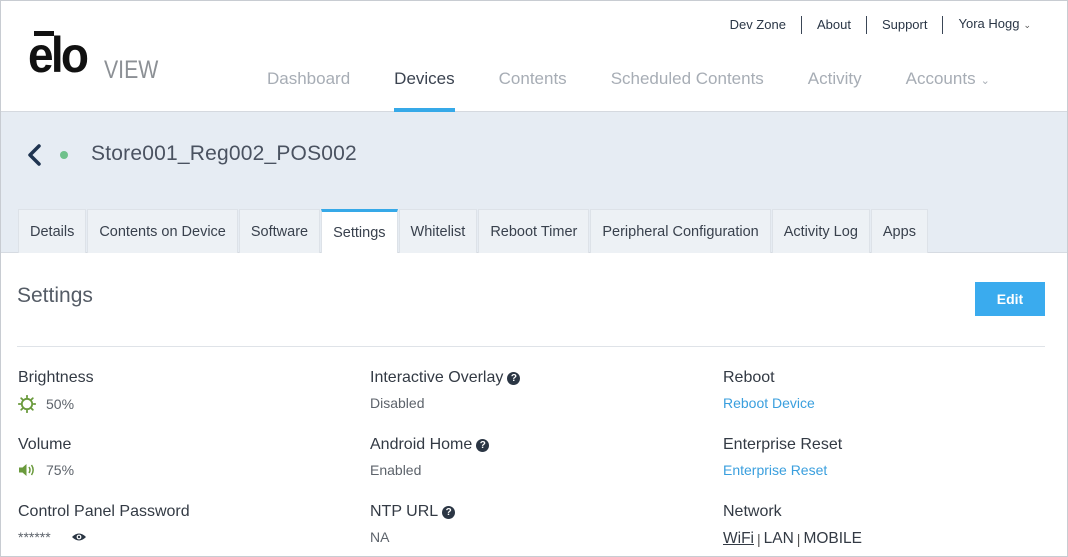 The width and height of the screenshot is (1068, 557). I want to click on reboot-device-link: Reboot Device, so click(769, 403).